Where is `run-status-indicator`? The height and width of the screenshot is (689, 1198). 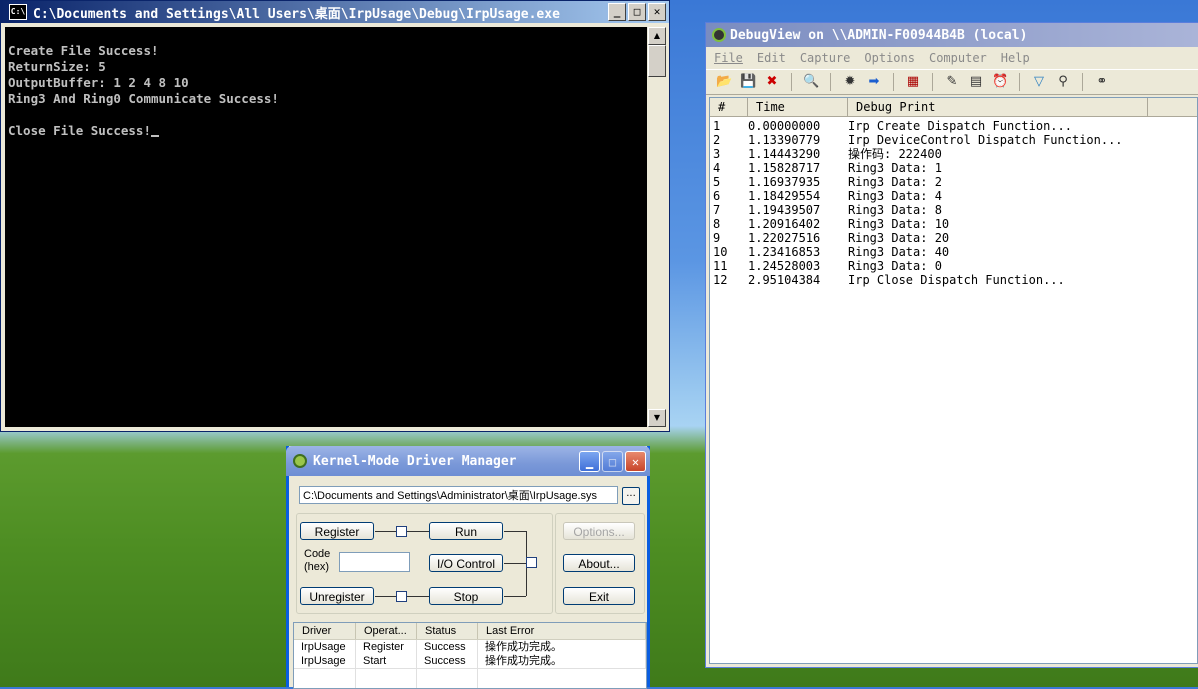 run-status-indicator is located at coordinates (531, 562).